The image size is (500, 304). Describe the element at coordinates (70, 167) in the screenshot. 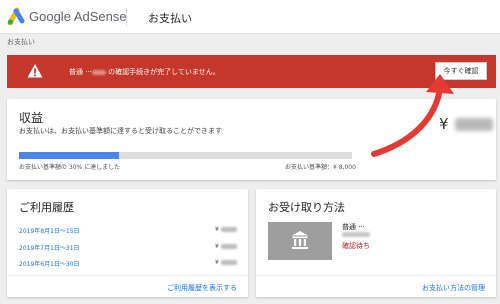

I see `progress-label: お支払い基準額の 30% に達しました` at that location.